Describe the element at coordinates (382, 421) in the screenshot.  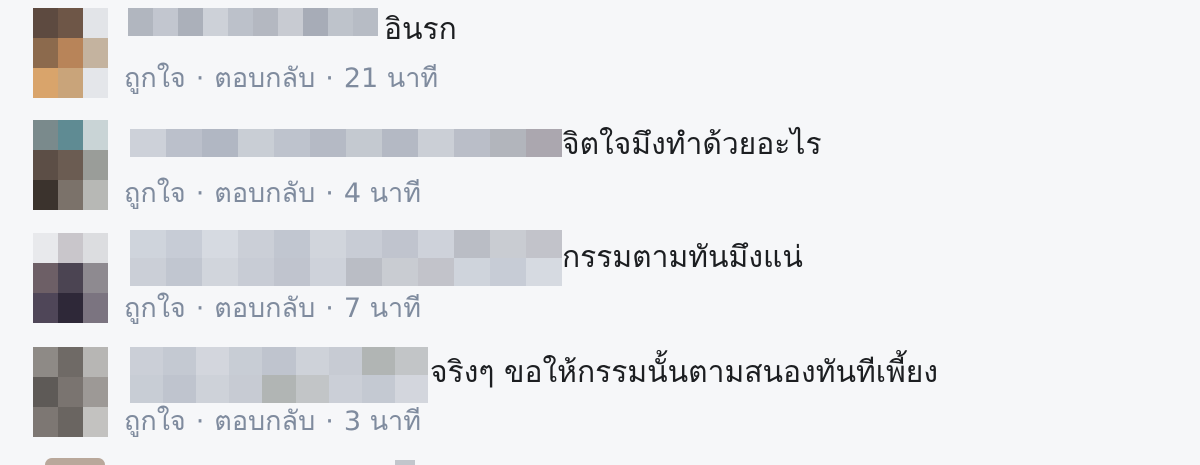
I see `timestamp: 3 นาที` at that location.